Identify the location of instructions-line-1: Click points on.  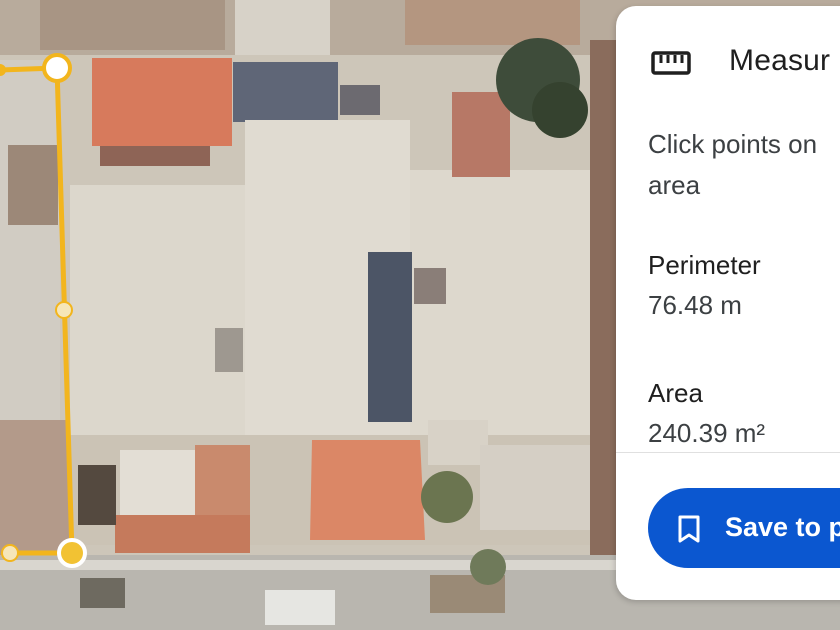
(733, 144).